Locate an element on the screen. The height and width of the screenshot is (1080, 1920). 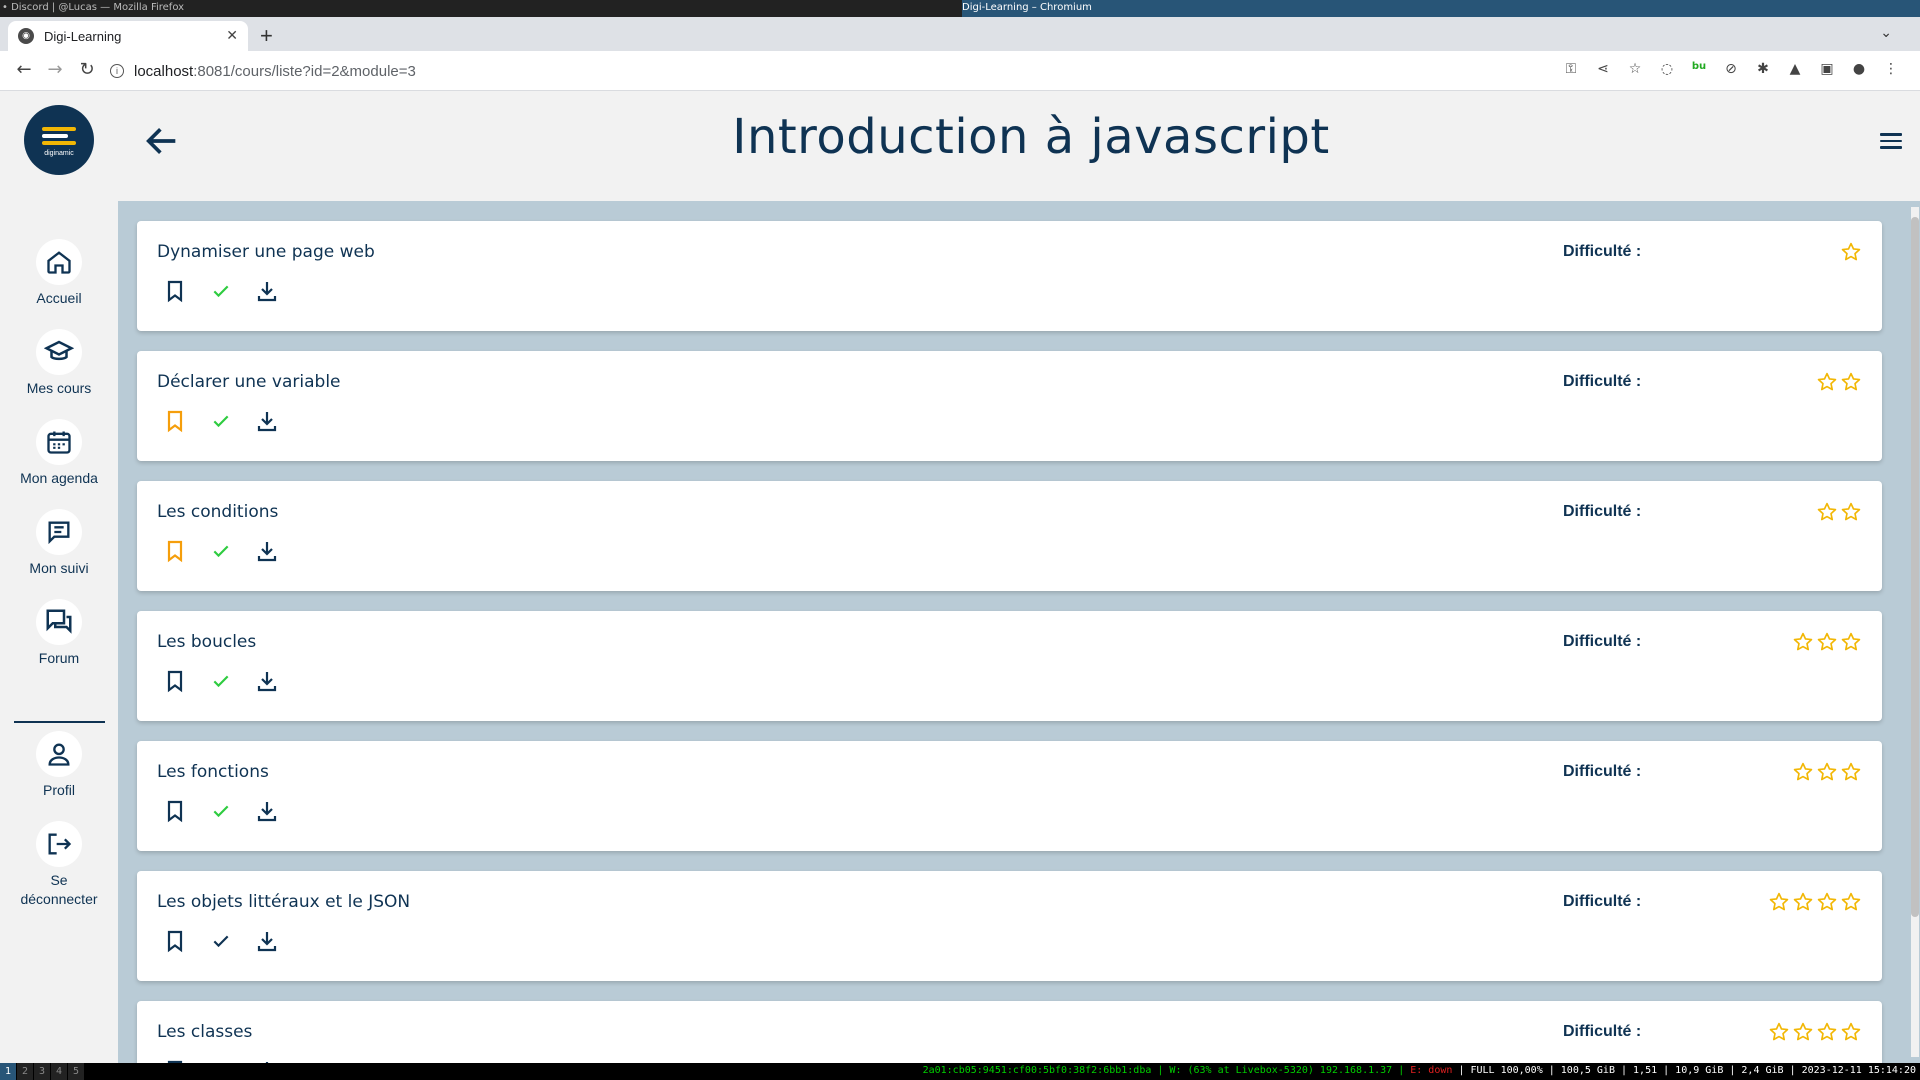
tab-strip: ◉ Digi-Learning ✕ + ⌄ is located at coordinates (960, 34).